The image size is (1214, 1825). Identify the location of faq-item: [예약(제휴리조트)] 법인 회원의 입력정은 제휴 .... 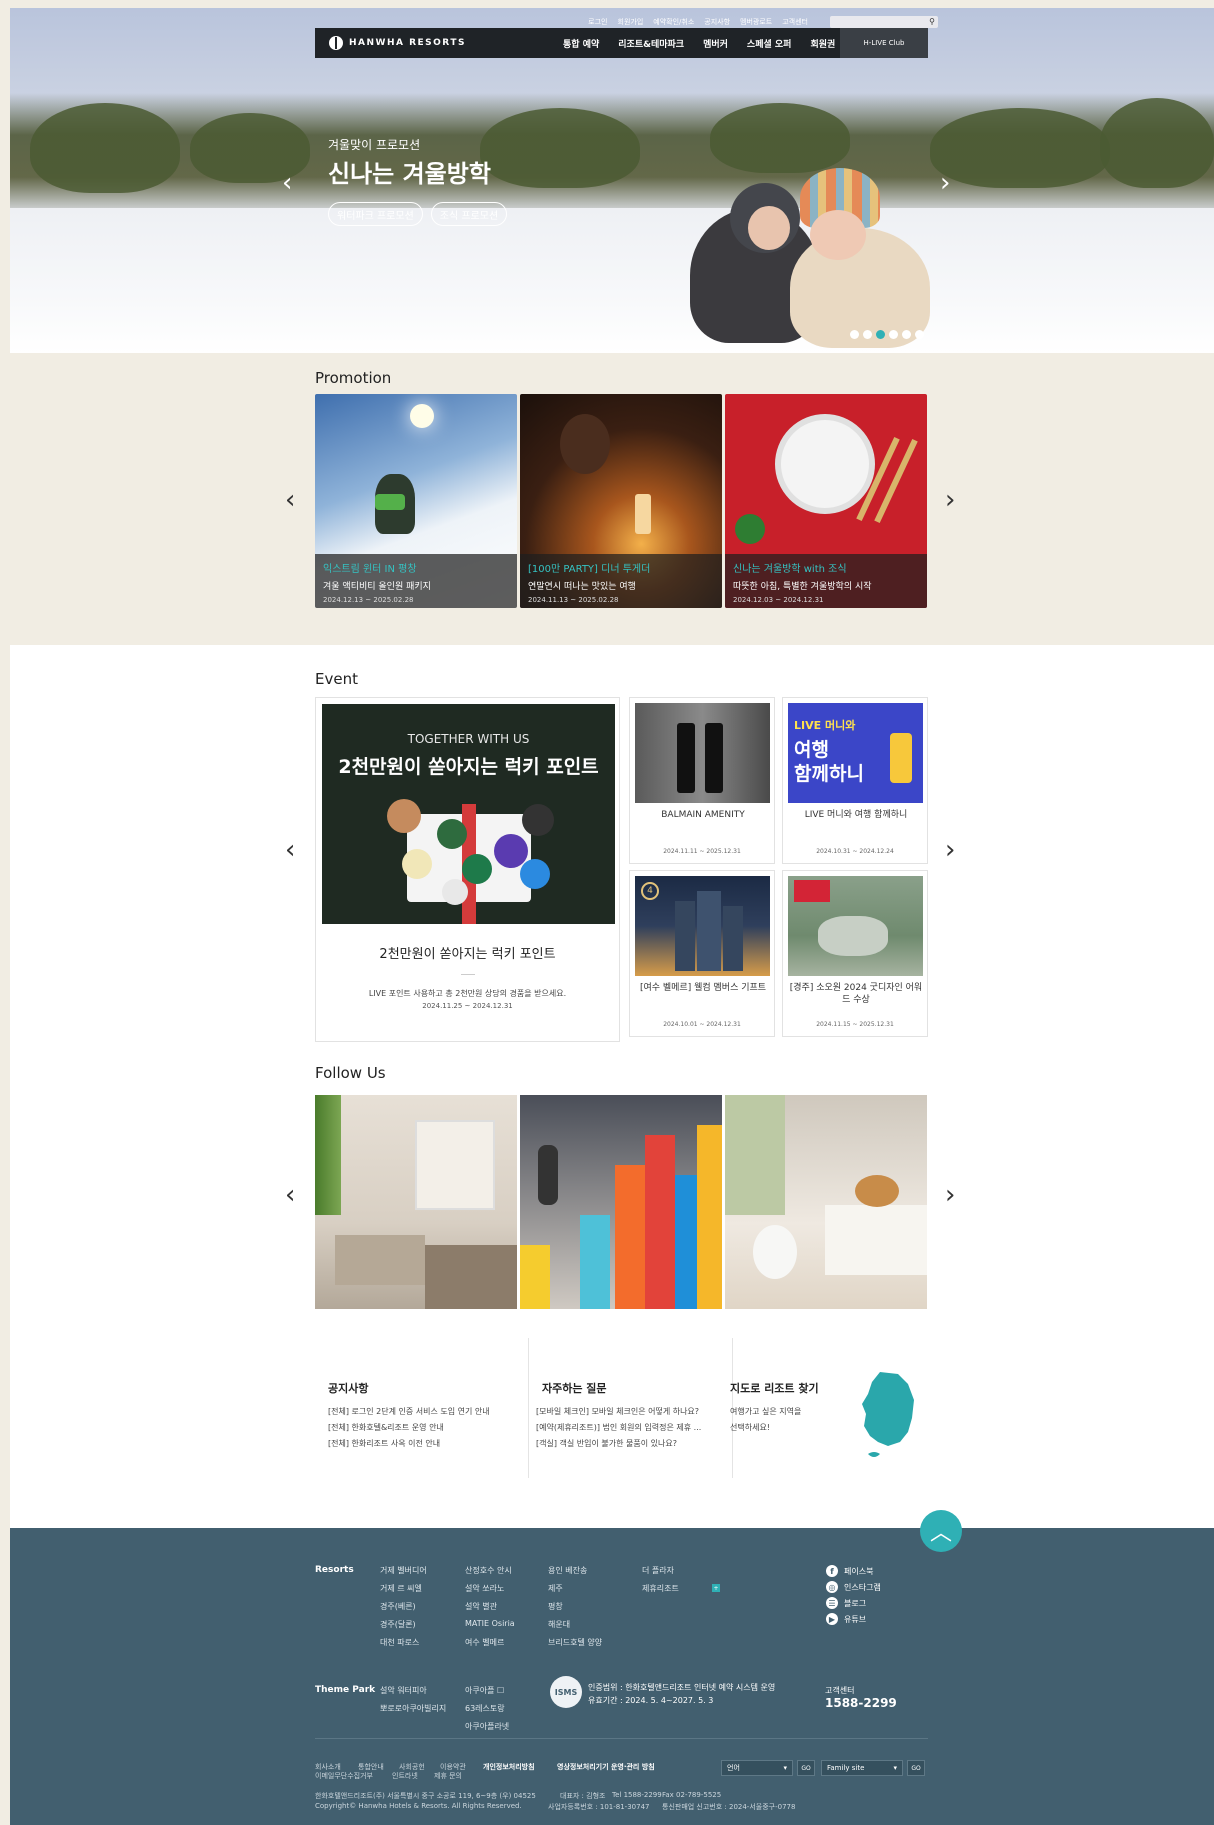
(618, 1427).